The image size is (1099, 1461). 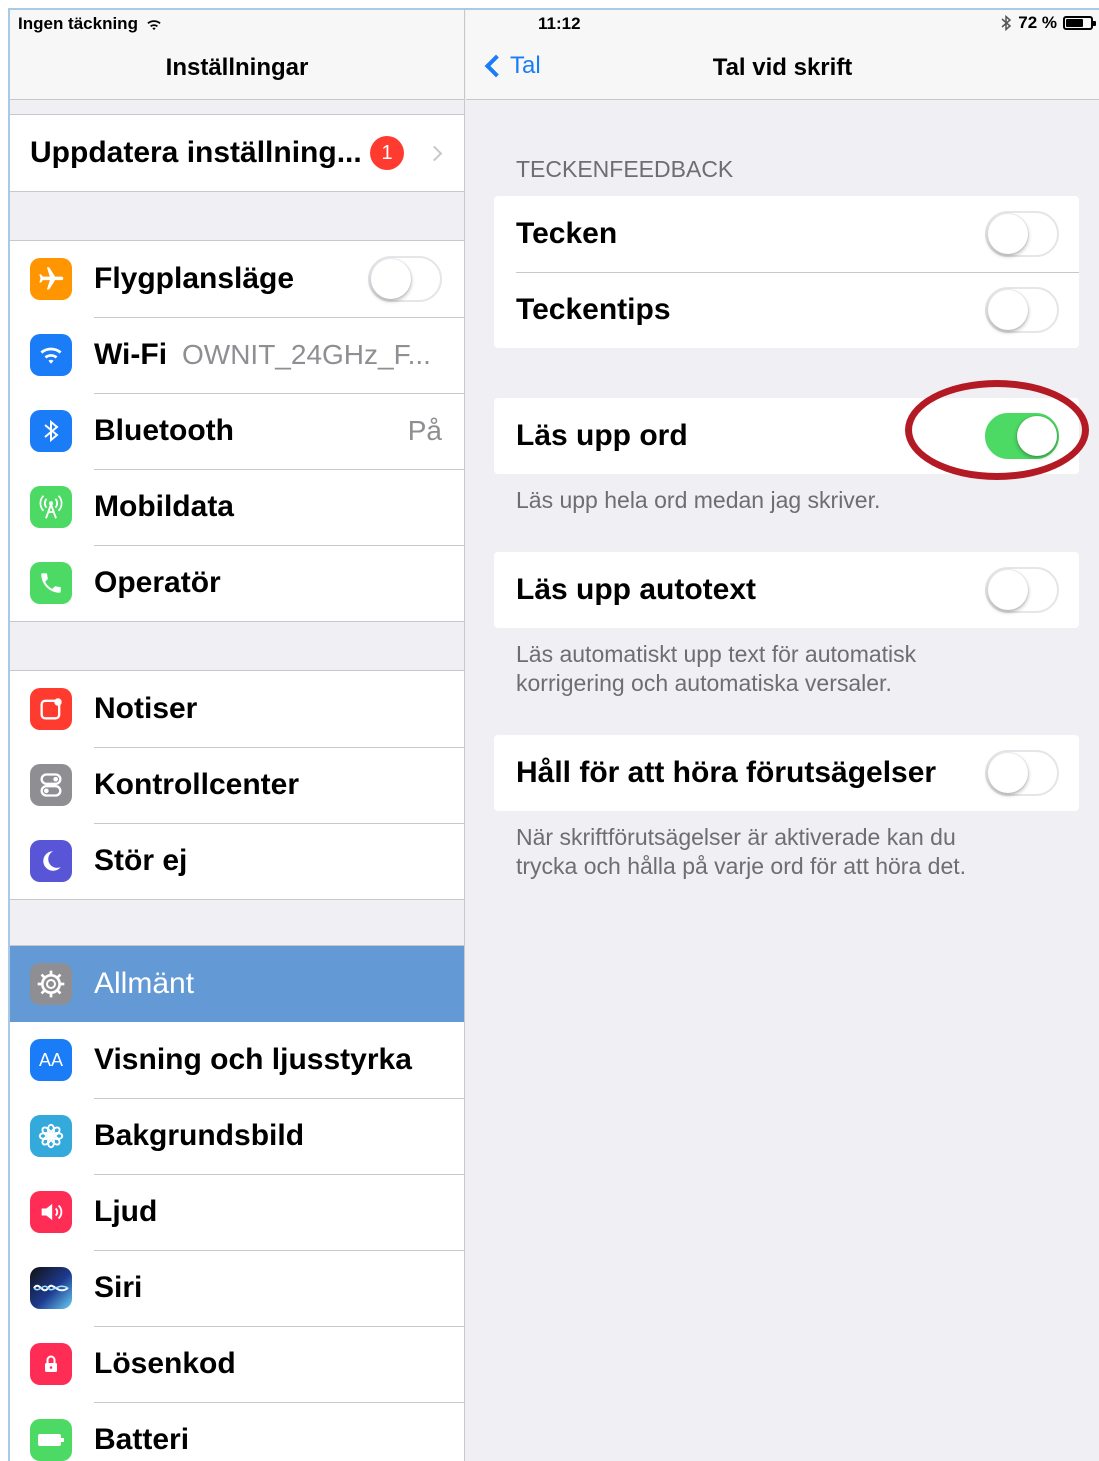 What do you see at coordinates (51, 1136) in the screenshot?
I see `flower-icon` at bounding box center [51, 1136].